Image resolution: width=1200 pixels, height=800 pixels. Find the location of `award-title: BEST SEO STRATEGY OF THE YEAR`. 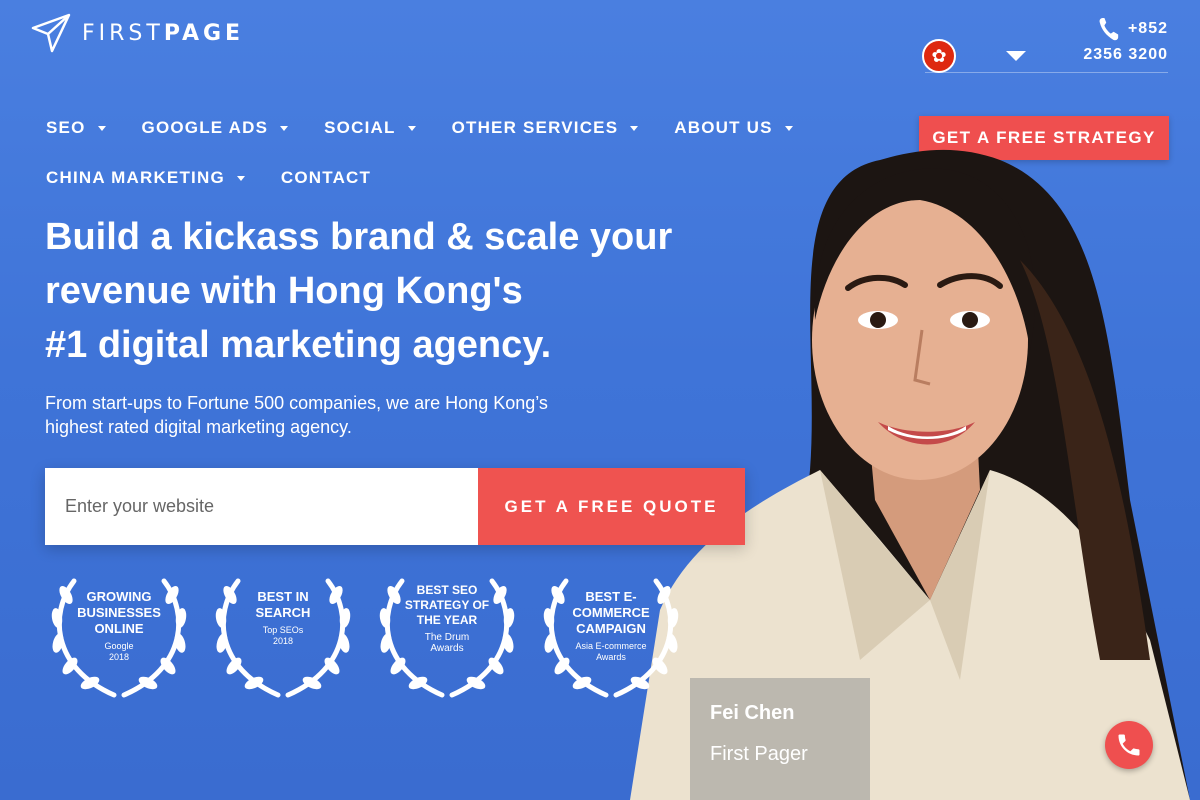

award-title: BEST SEO STRATEGY OF THE YEAR is located at coordinates (447, 605).